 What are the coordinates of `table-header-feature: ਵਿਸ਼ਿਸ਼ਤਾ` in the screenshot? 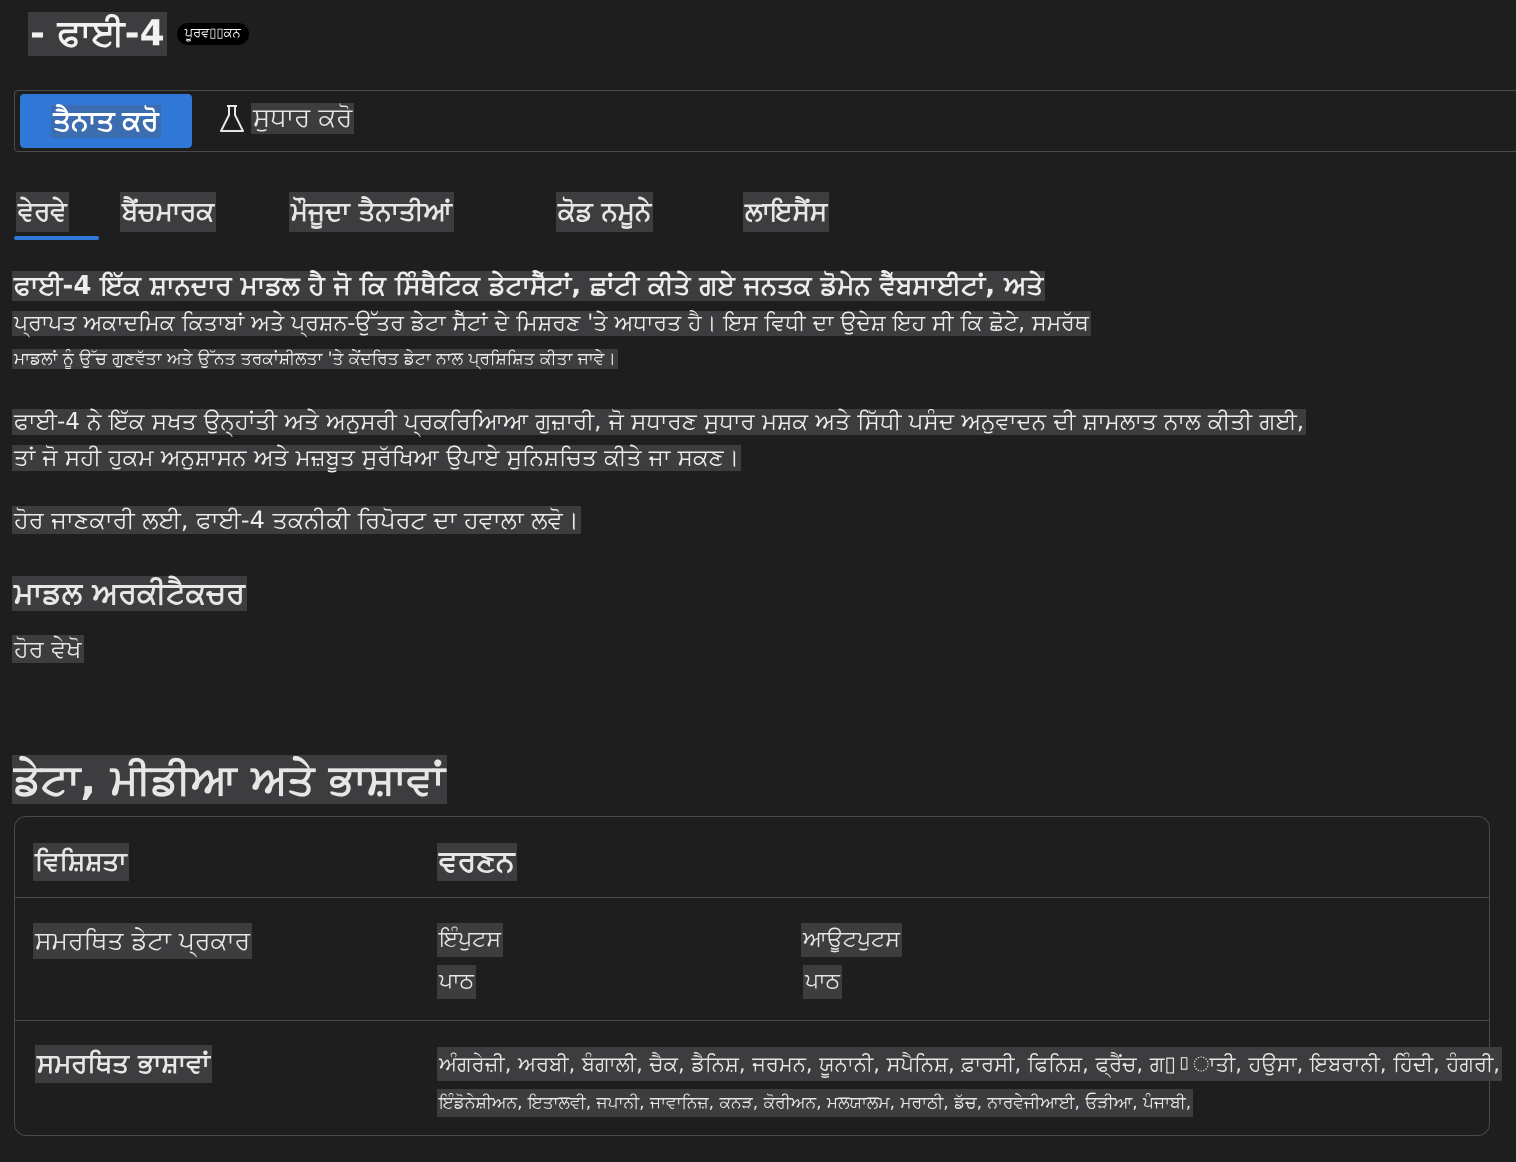 It's located at (81, 862).